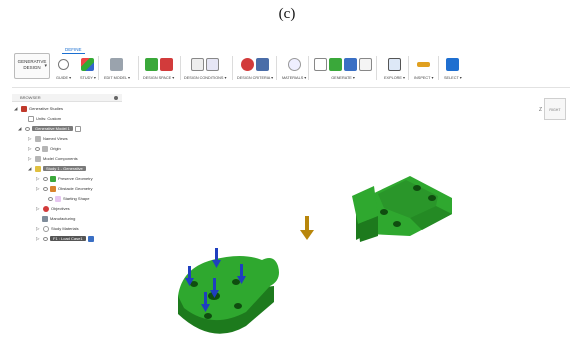 This screenshot has height=340, width=574. I want to click on preserve-geometry-hub, so click(228, 295).